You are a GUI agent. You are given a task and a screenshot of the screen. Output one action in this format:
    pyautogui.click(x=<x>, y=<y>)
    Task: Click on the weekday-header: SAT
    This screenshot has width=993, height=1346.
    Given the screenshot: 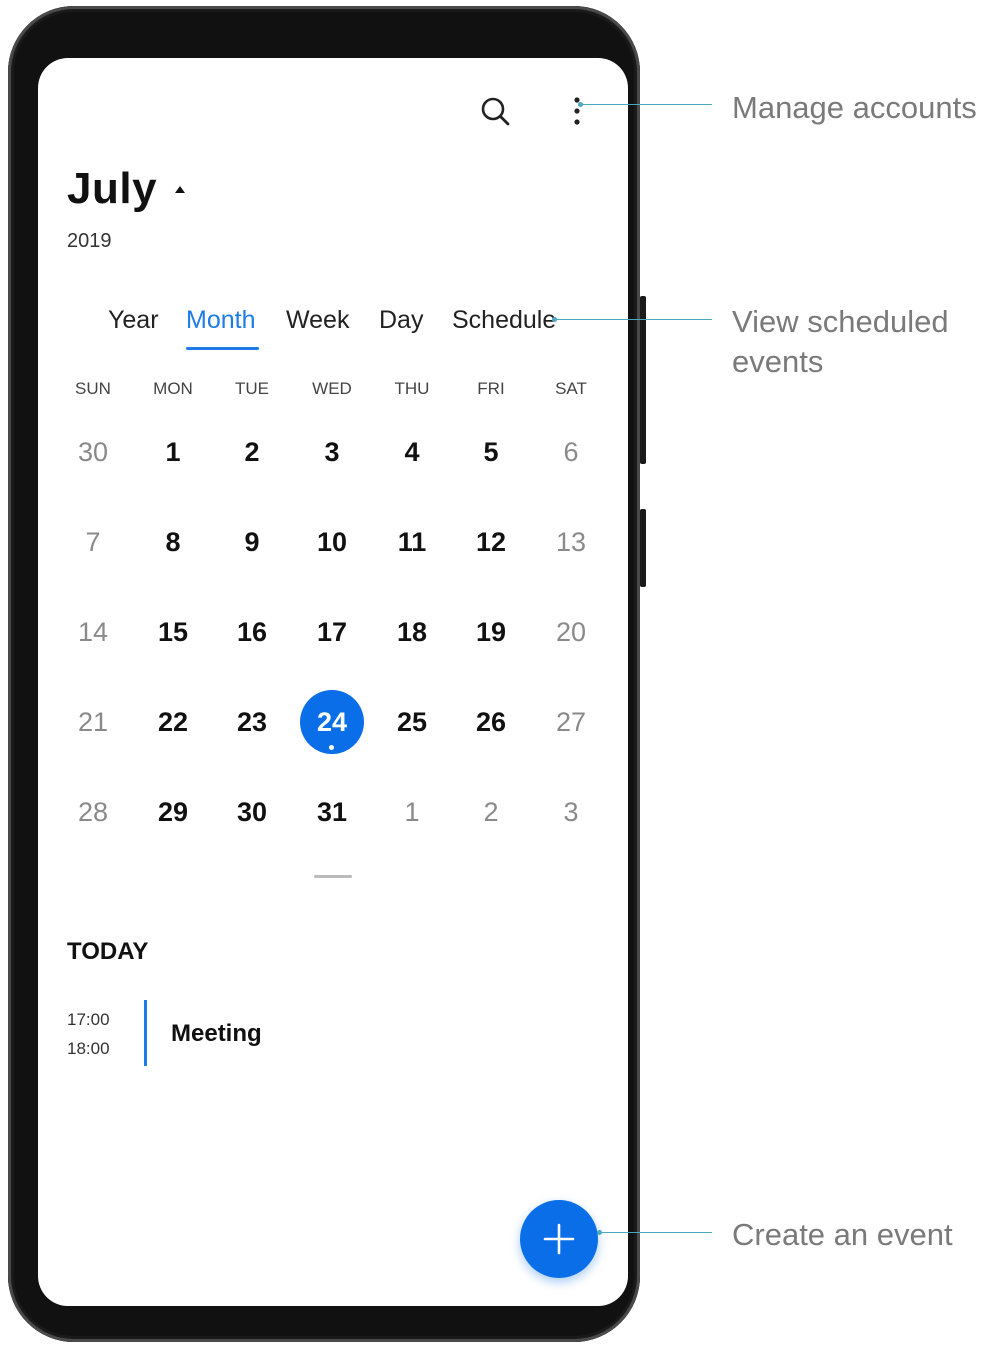 What is the action you would take?
    pyautogui.click(x=571, y=388)
    